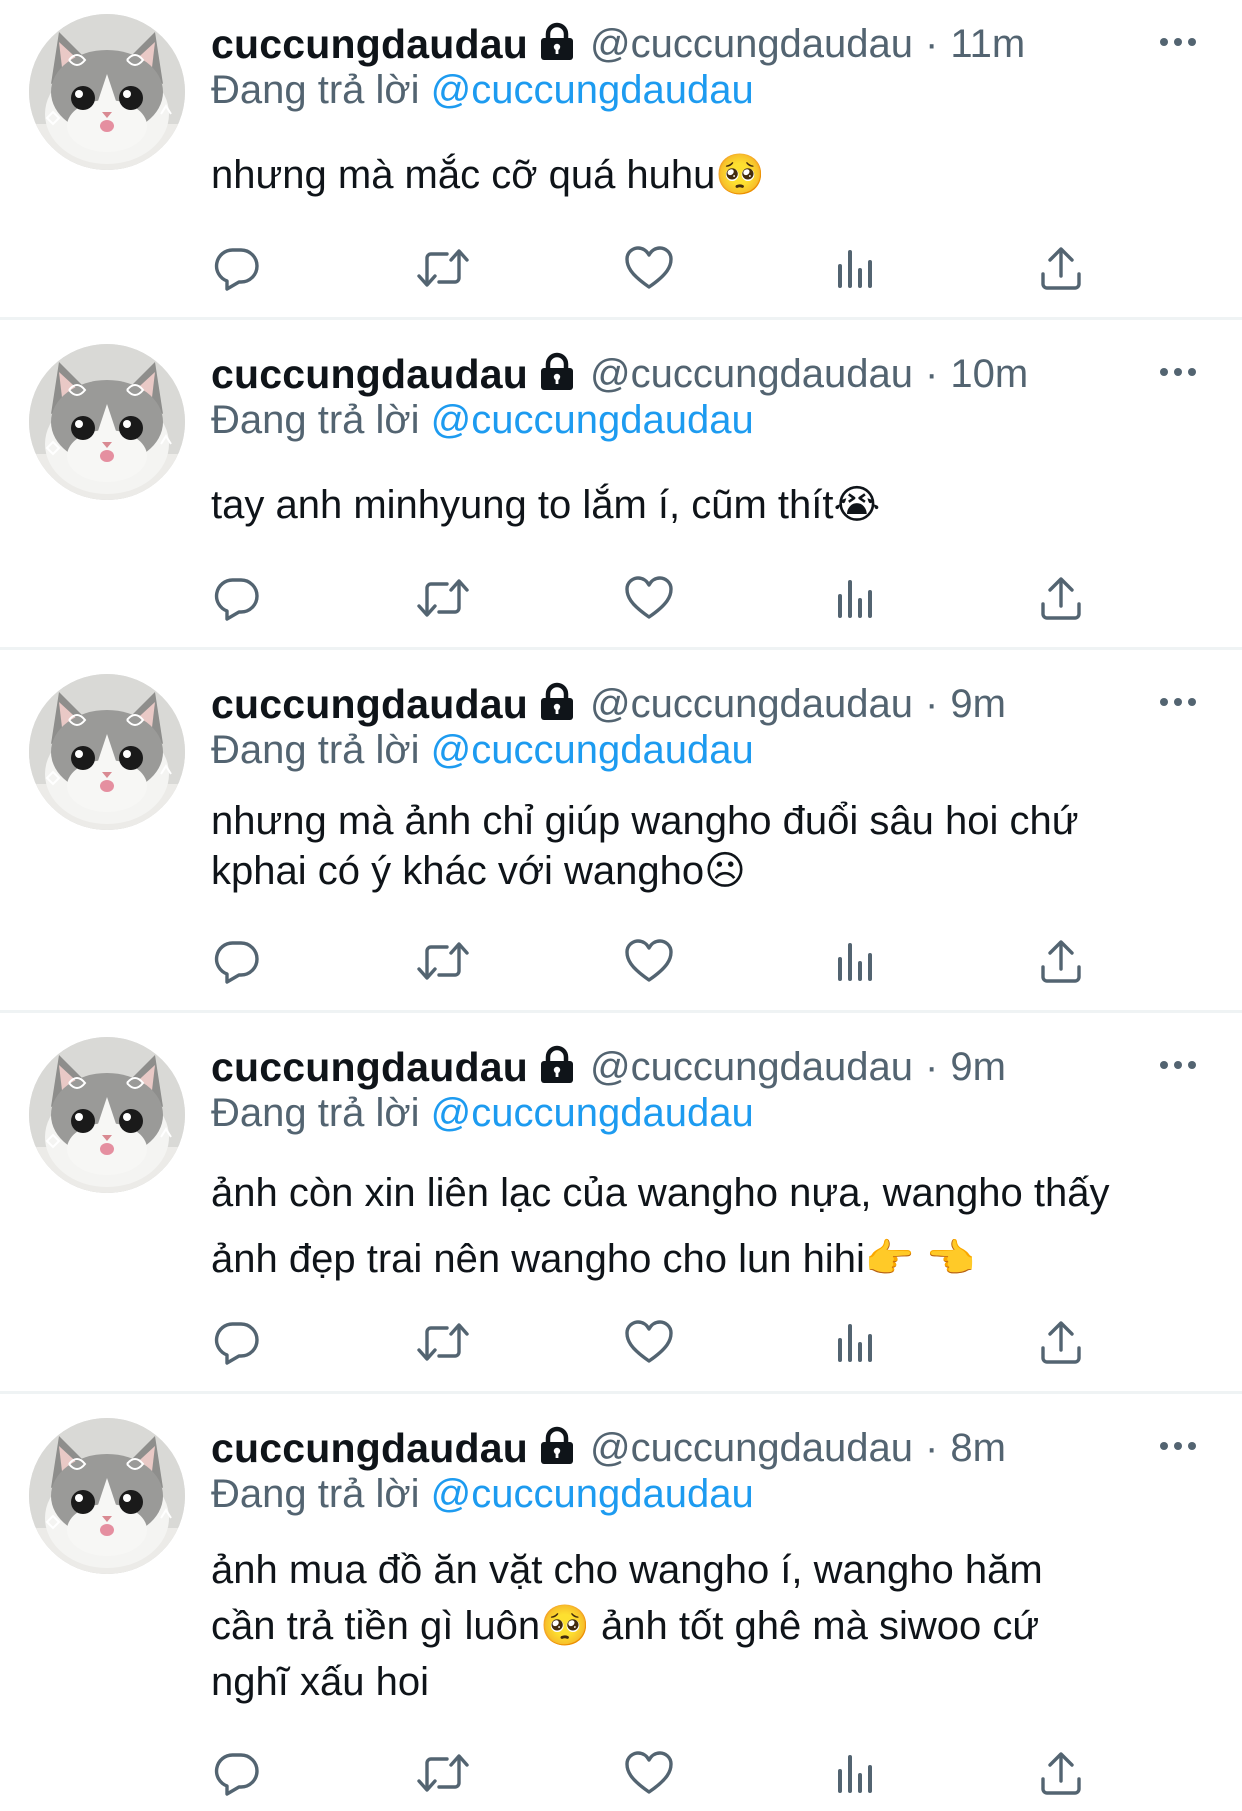 The image size is (1242, 1811). I want to click on cat-avatar-image, so click(107, 1496).